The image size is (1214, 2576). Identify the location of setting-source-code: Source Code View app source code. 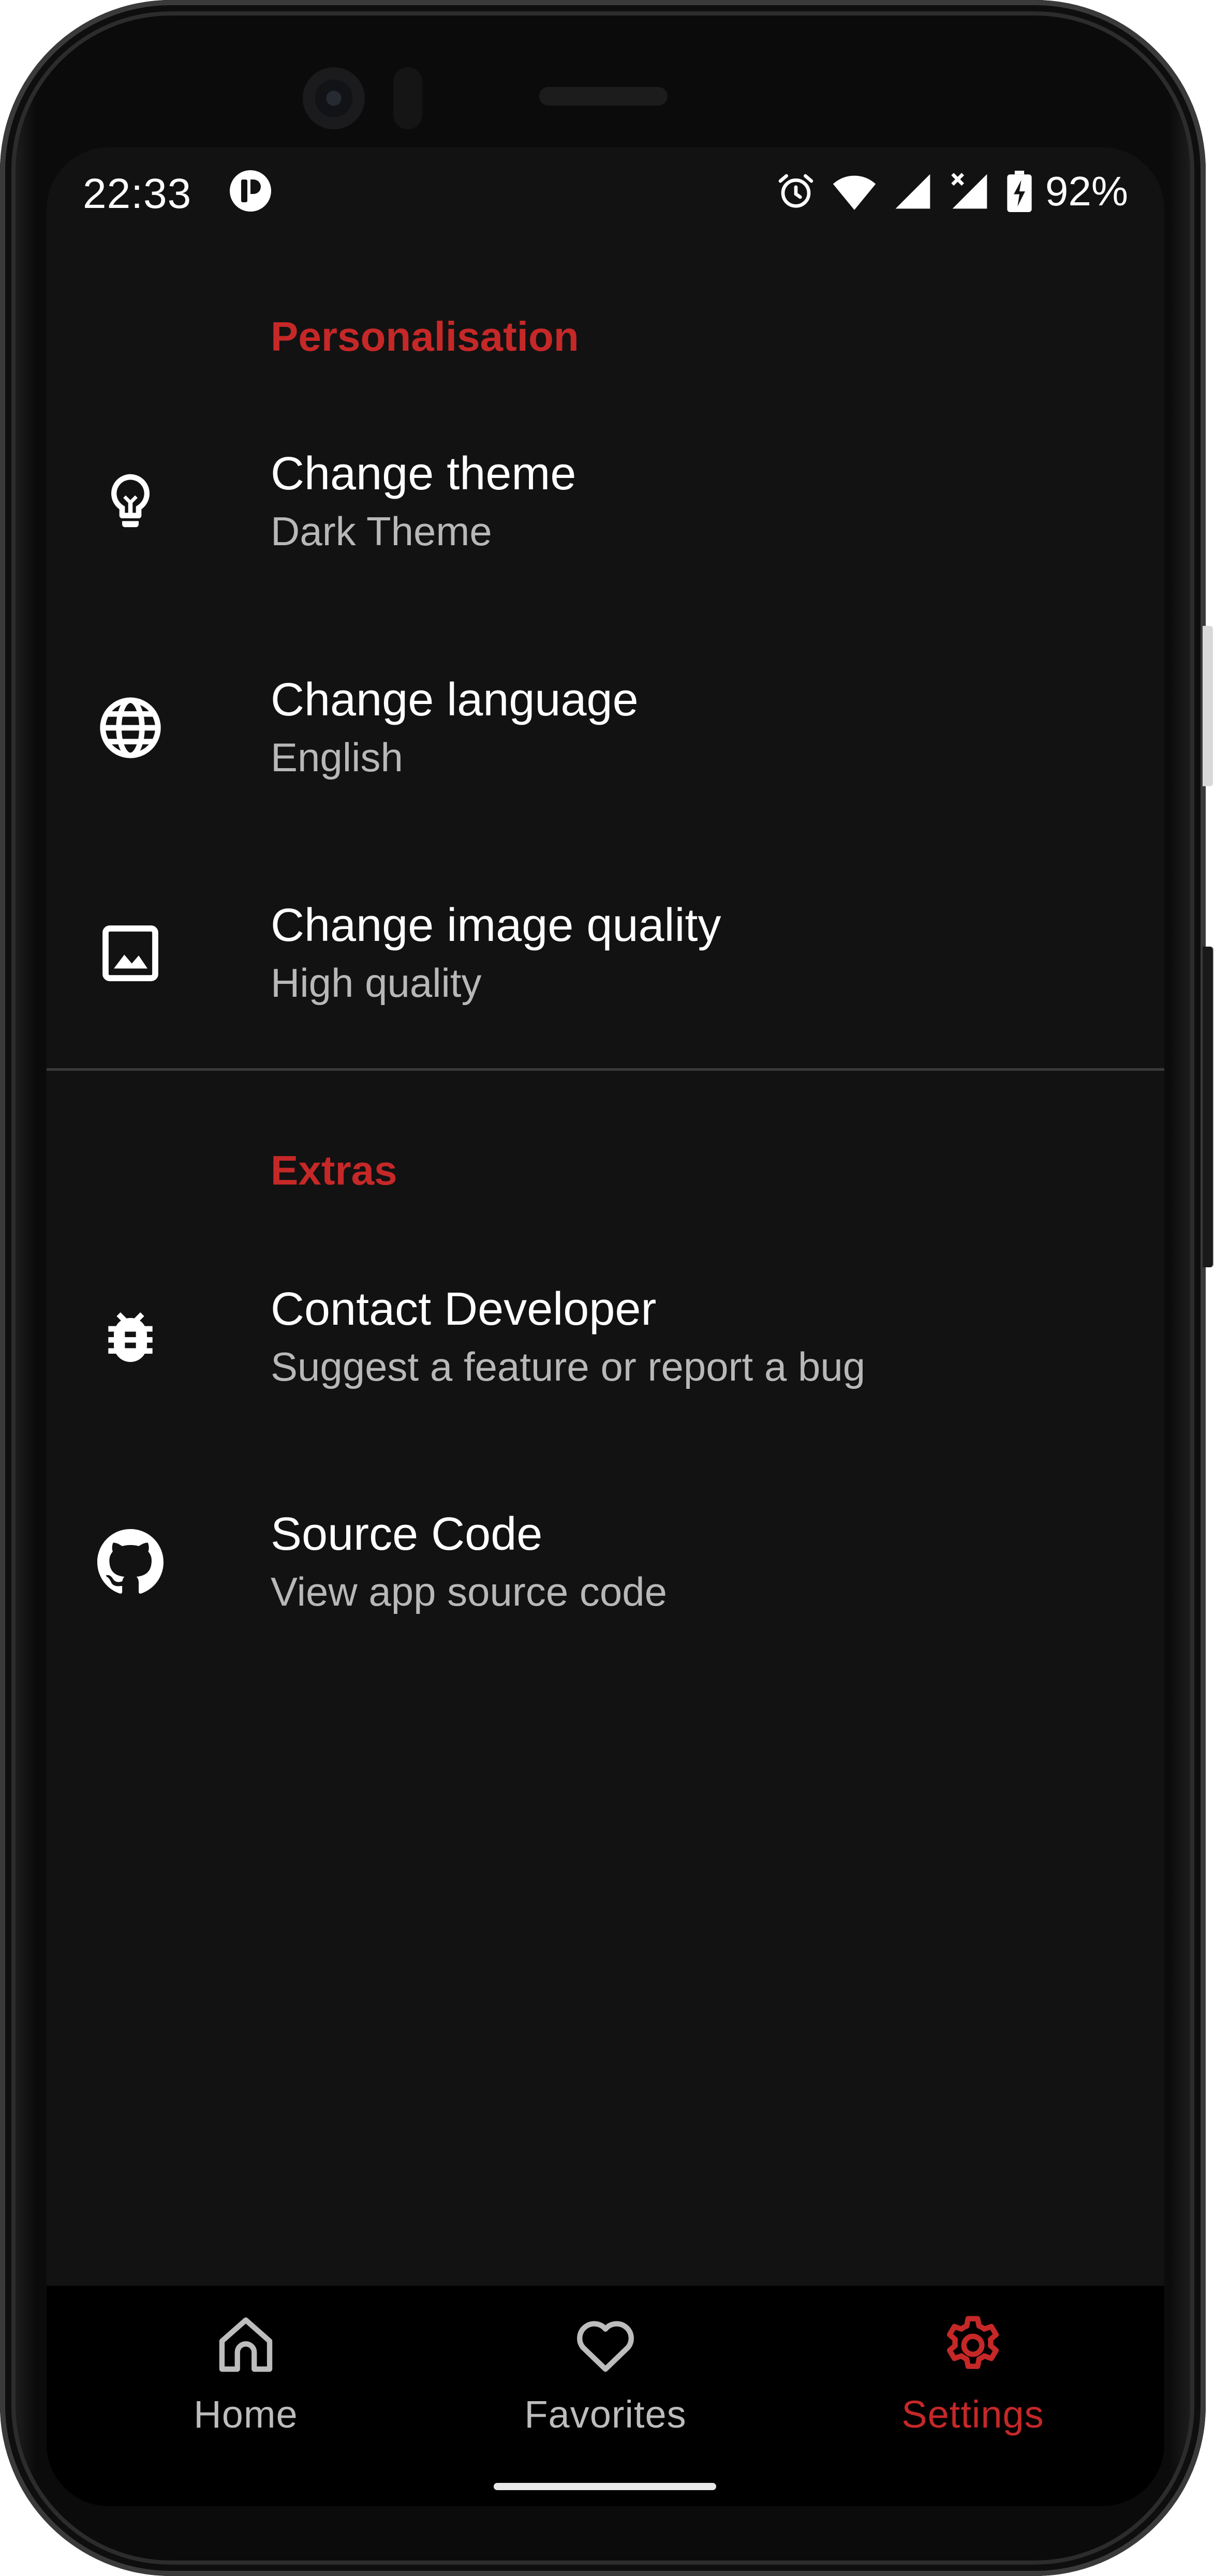
(605, 1562).